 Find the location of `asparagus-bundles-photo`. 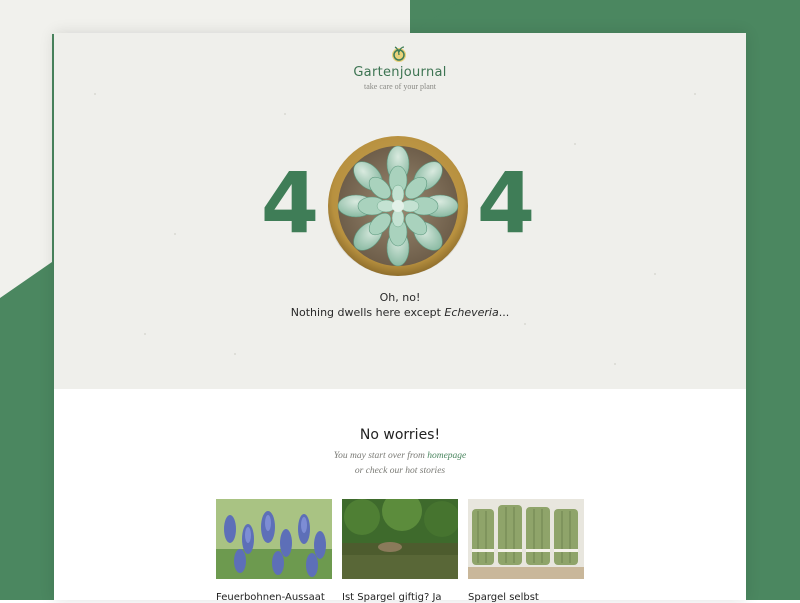

asparagus-bundles-photo is located at coordinates (526, 539).